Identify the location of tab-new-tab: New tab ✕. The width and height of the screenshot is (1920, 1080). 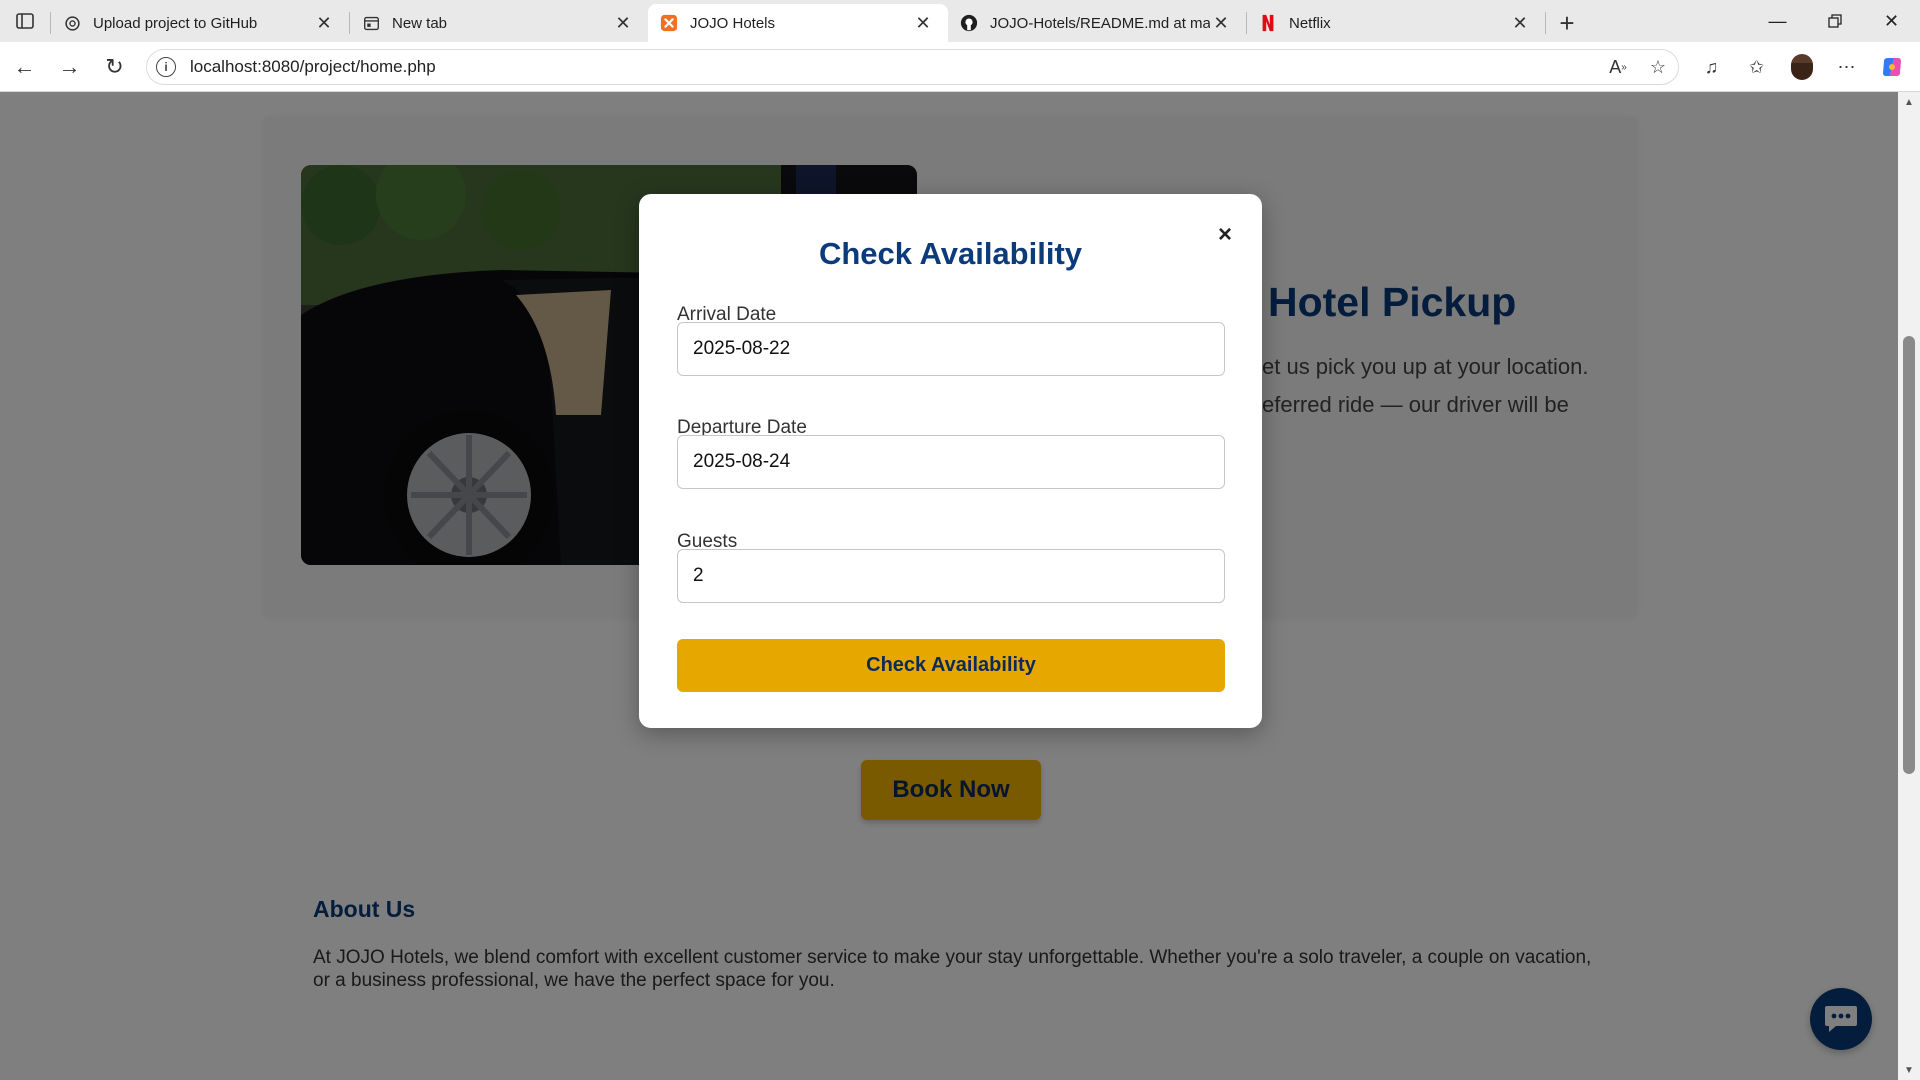
(499, 23).